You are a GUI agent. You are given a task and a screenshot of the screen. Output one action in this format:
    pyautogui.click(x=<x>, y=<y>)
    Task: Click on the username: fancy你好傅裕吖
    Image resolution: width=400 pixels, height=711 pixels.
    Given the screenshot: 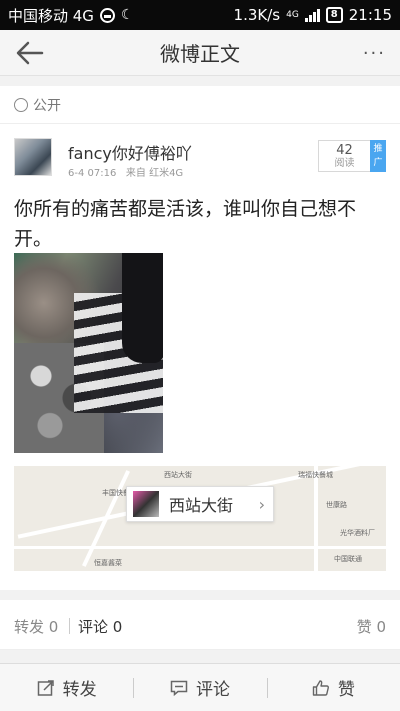 What is the action you would take?
    pyautogui.click(x=130, y=152)
    